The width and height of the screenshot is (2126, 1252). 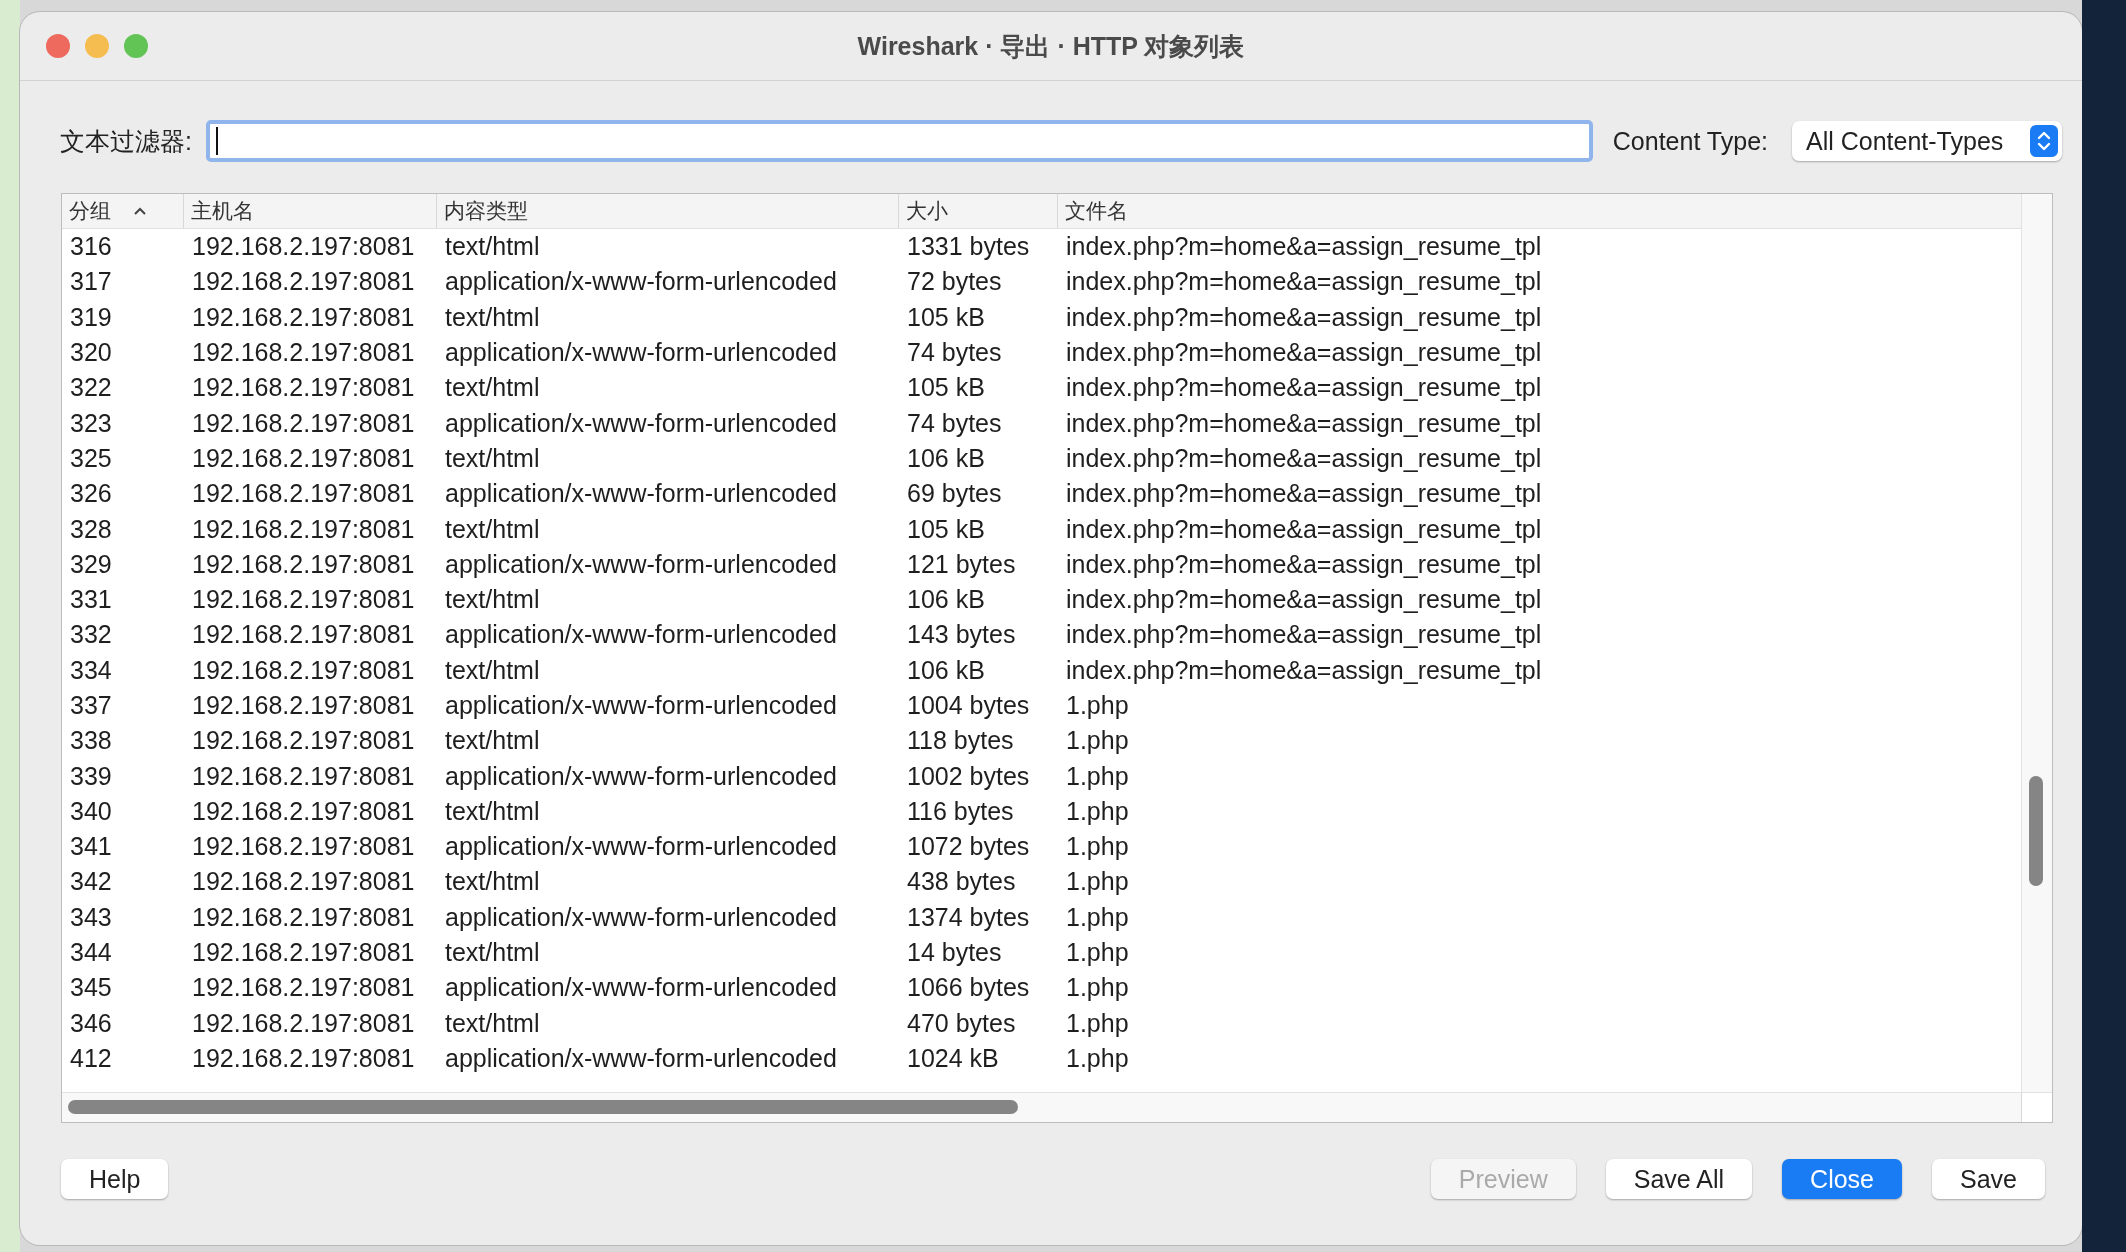 I want to click on table-cell-text: 412, so click(x=91, y=1058).